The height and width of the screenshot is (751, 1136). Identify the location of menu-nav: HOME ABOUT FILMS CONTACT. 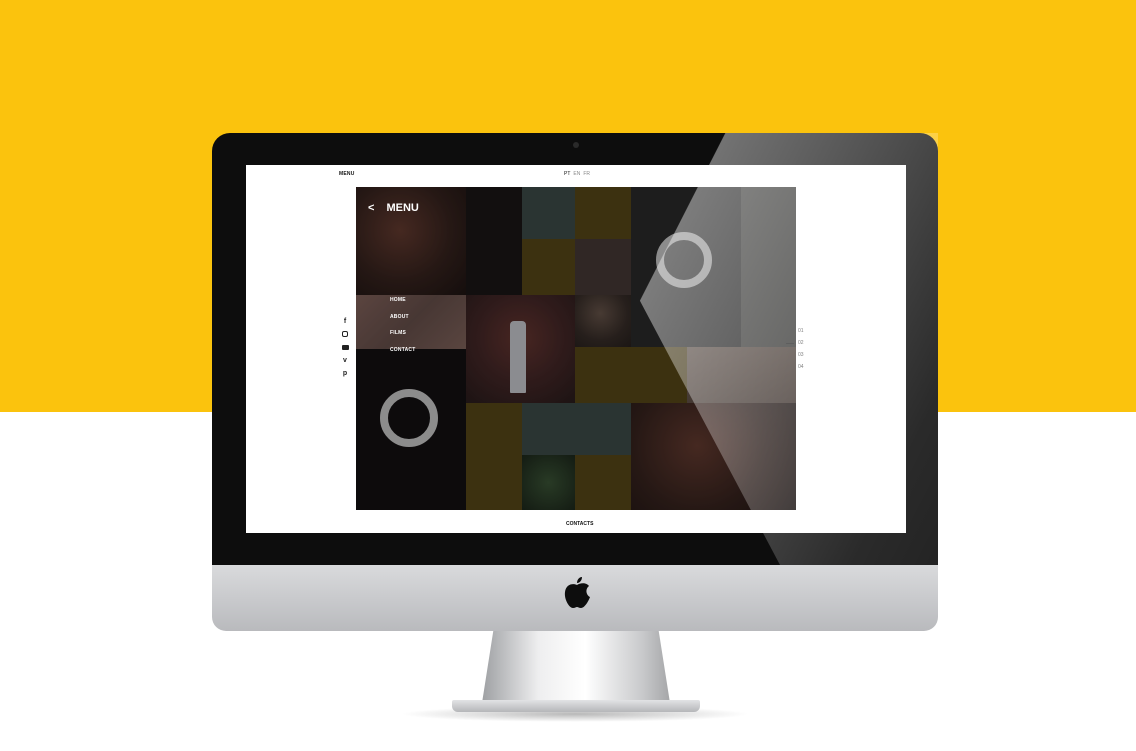
(402, 330).